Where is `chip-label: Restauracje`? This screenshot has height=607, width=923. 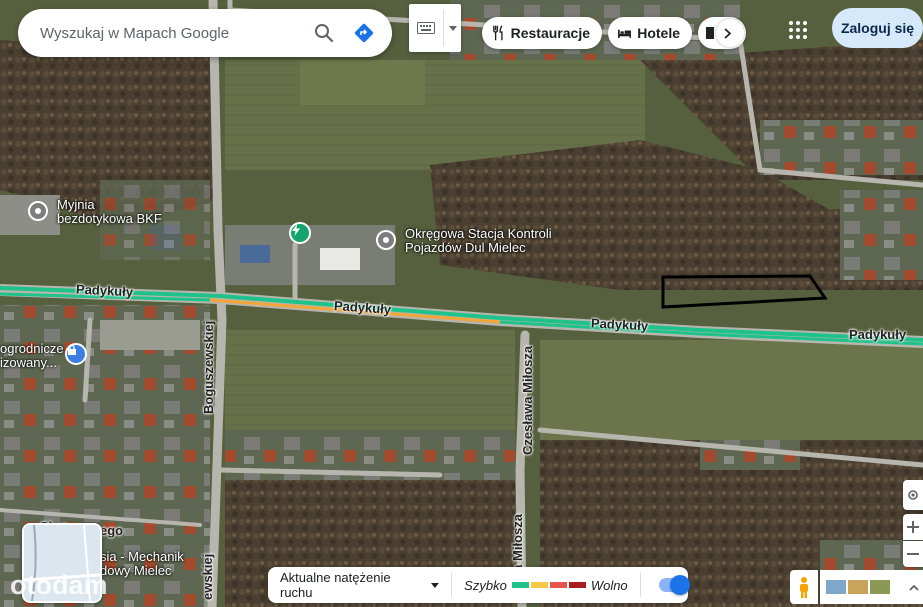 chip-label: Restauracje is located at coordinates (550, 33).